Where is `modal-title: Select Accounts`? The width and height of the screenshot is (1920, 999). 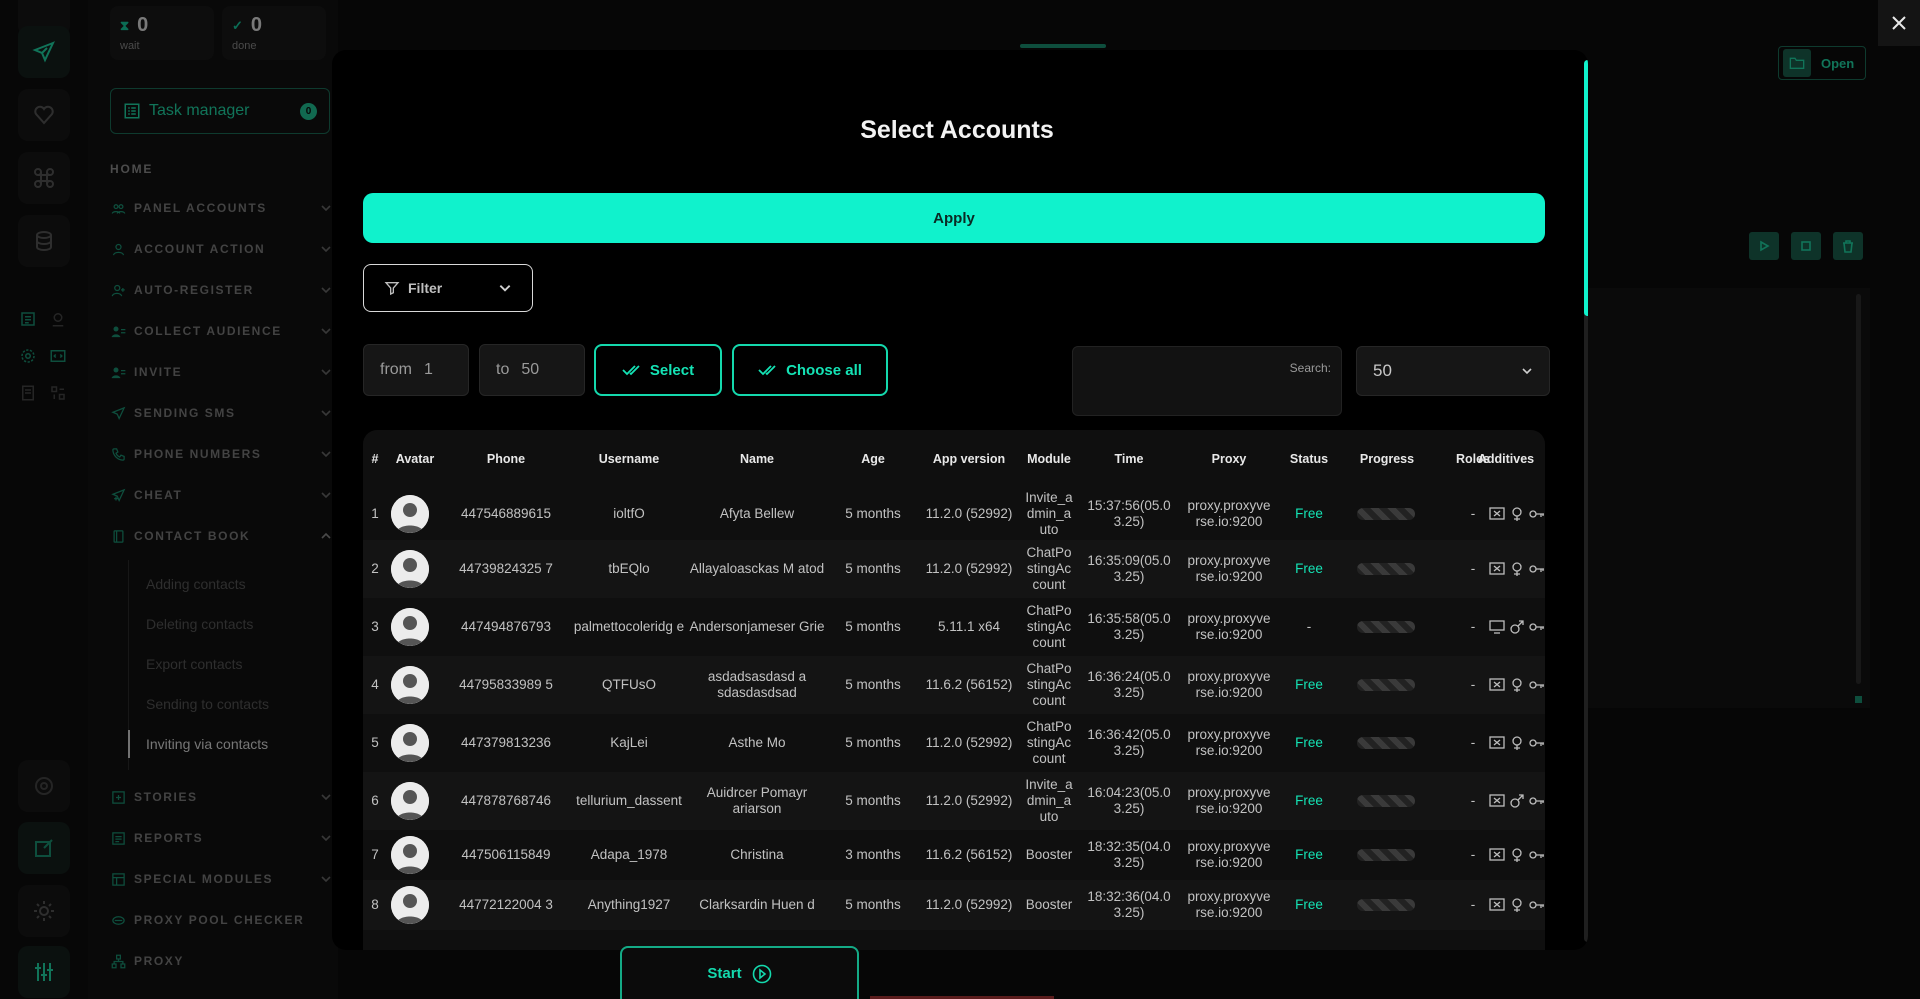 modal-title: Select Accounts is located at coordinates (957, 130).